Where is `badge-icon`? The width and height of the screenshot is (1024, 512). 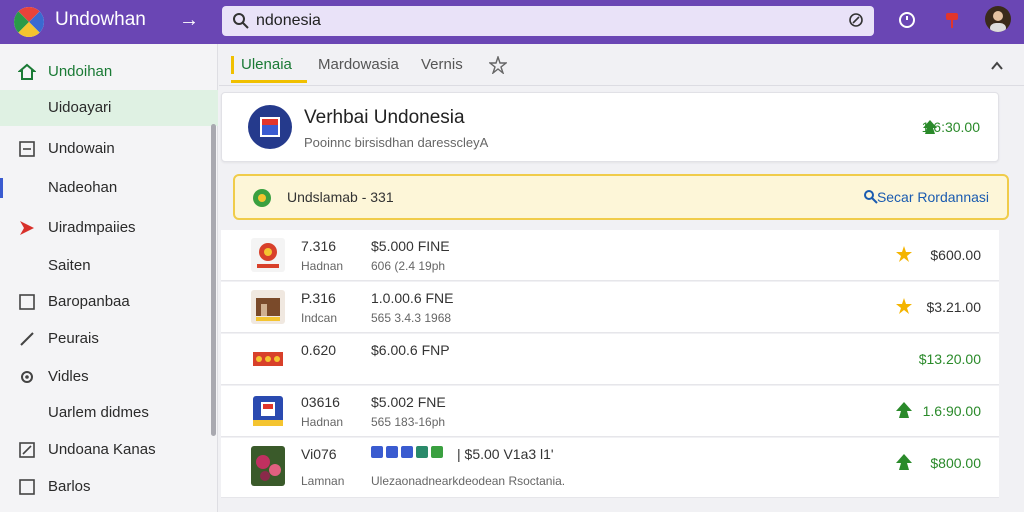
badge-icon is located at coordinates (262, 198).